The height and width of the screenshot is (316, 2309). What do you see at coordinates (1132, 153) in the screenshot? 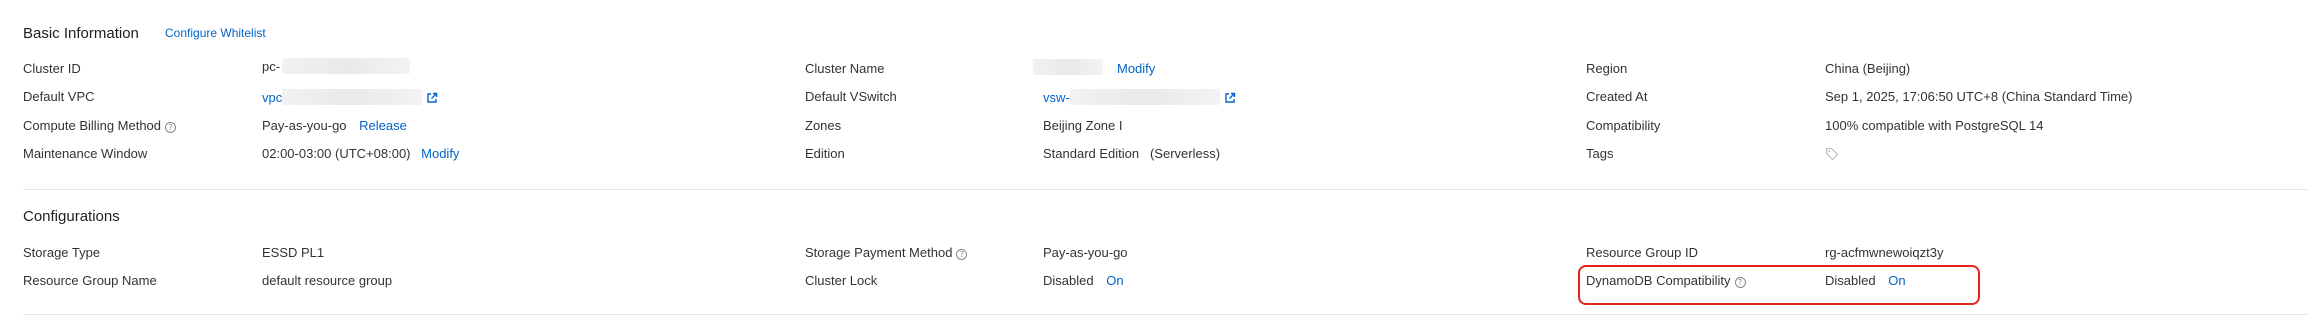
I see `edition-value: Standard Edition (Serverless)` at bounding box center [1132, 153].